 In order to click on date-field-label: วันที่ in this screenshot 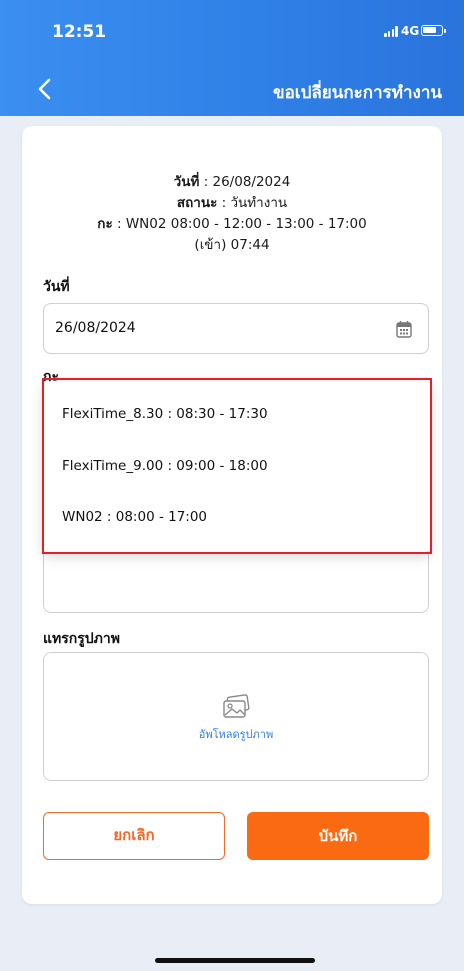, I will do `click(56, 287)`.